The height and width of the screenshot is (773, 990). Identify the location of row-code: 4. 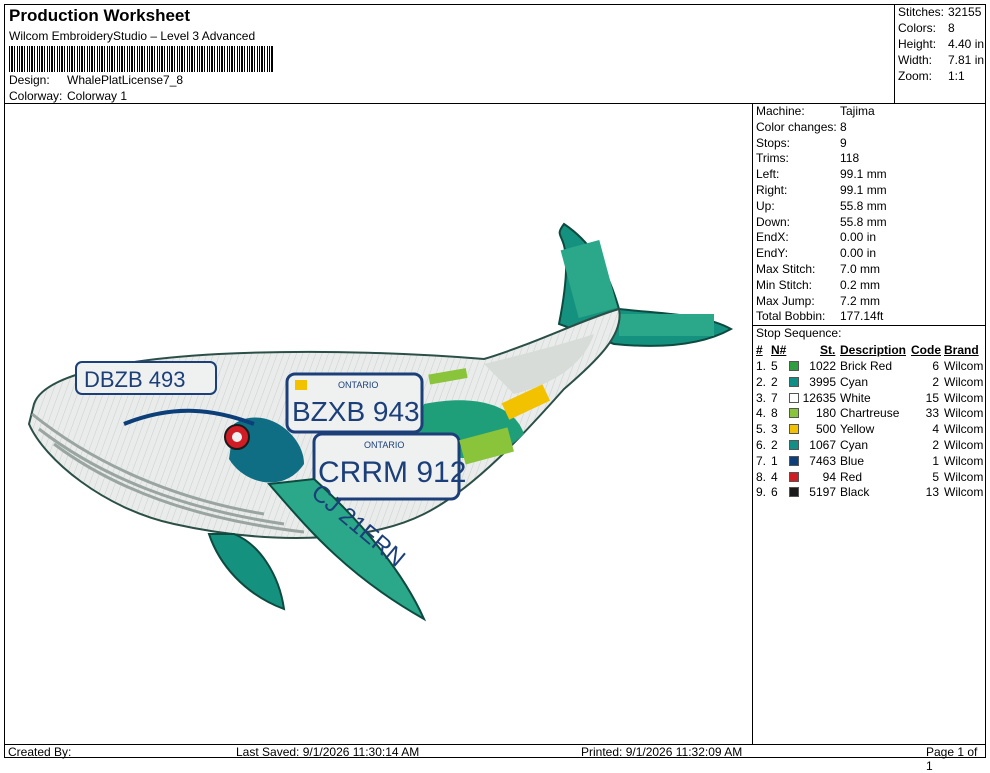
(935, 429).